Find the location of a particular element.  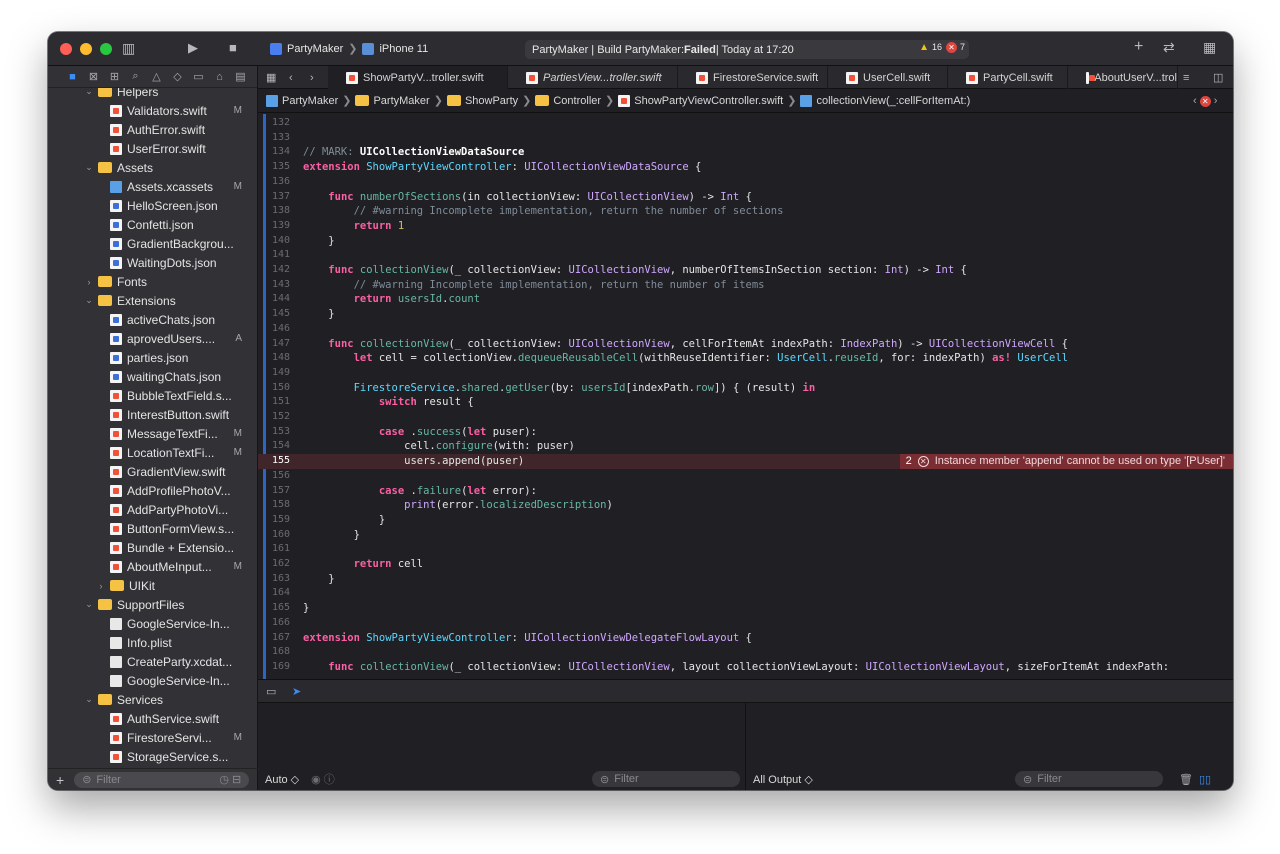

line-number: 141 is located at coordinates (274, 255).